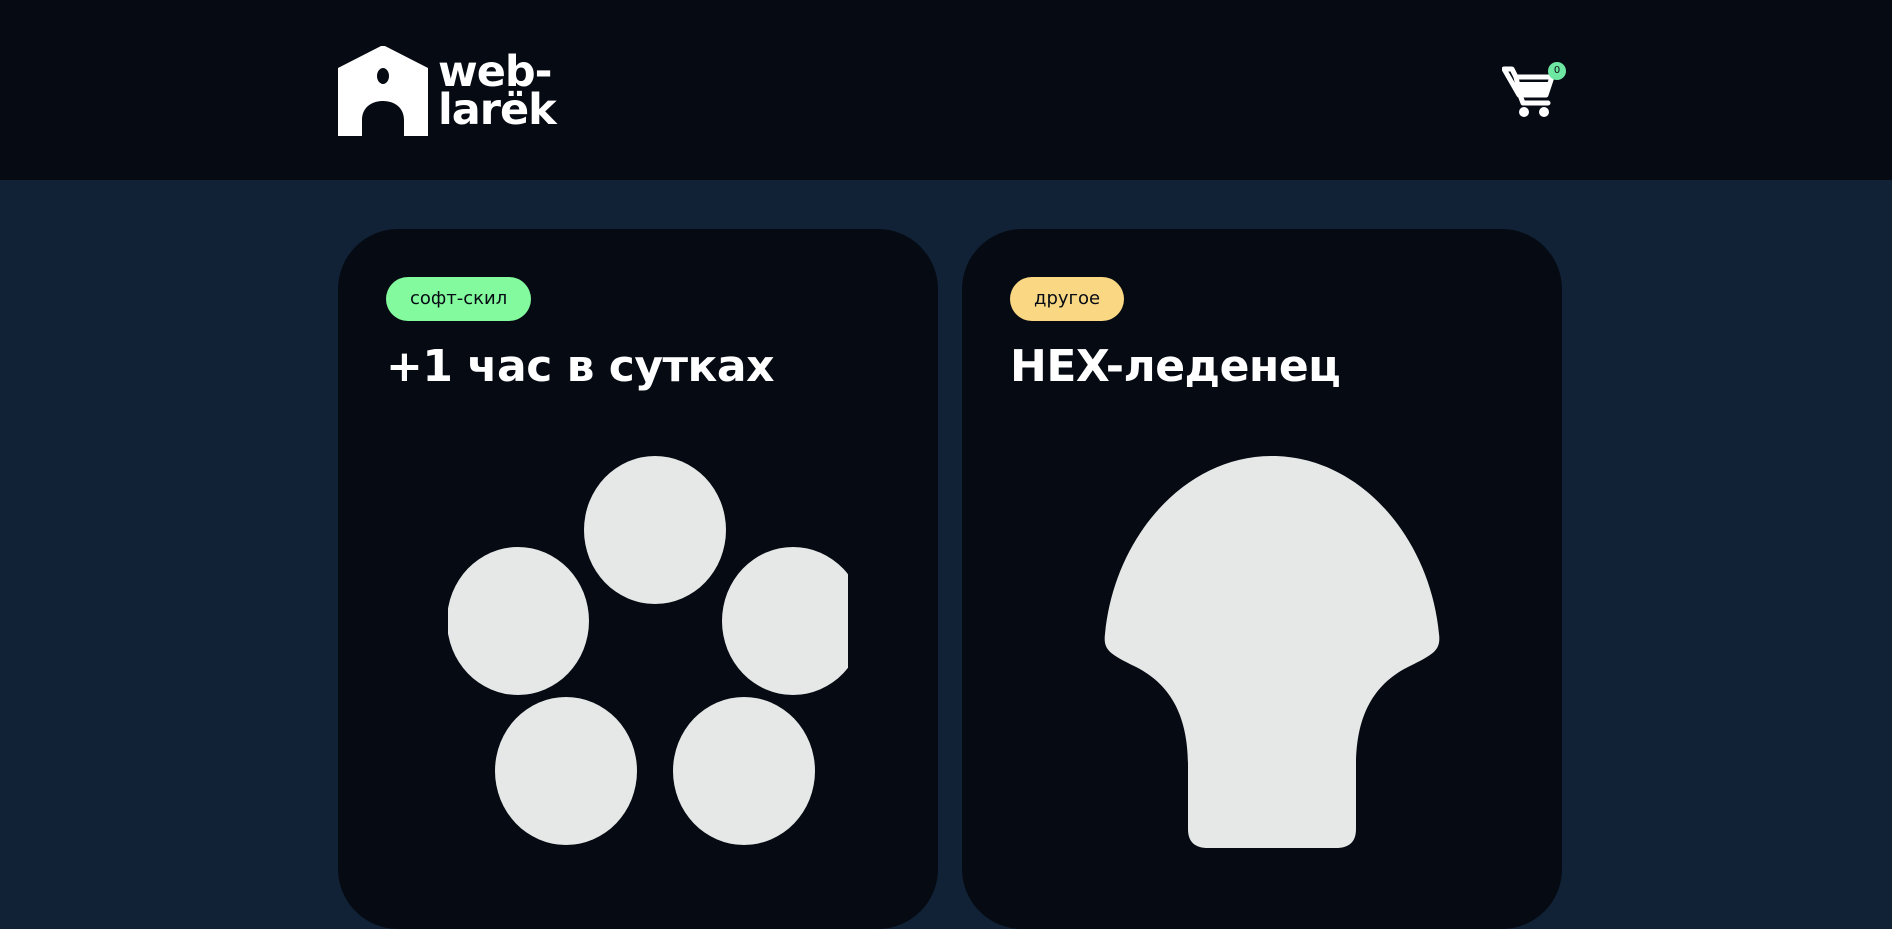 Image resolution: width=1892 pixels, height=929 pixels. I want to click on card-category-badge: другое, so click(1067, 299).